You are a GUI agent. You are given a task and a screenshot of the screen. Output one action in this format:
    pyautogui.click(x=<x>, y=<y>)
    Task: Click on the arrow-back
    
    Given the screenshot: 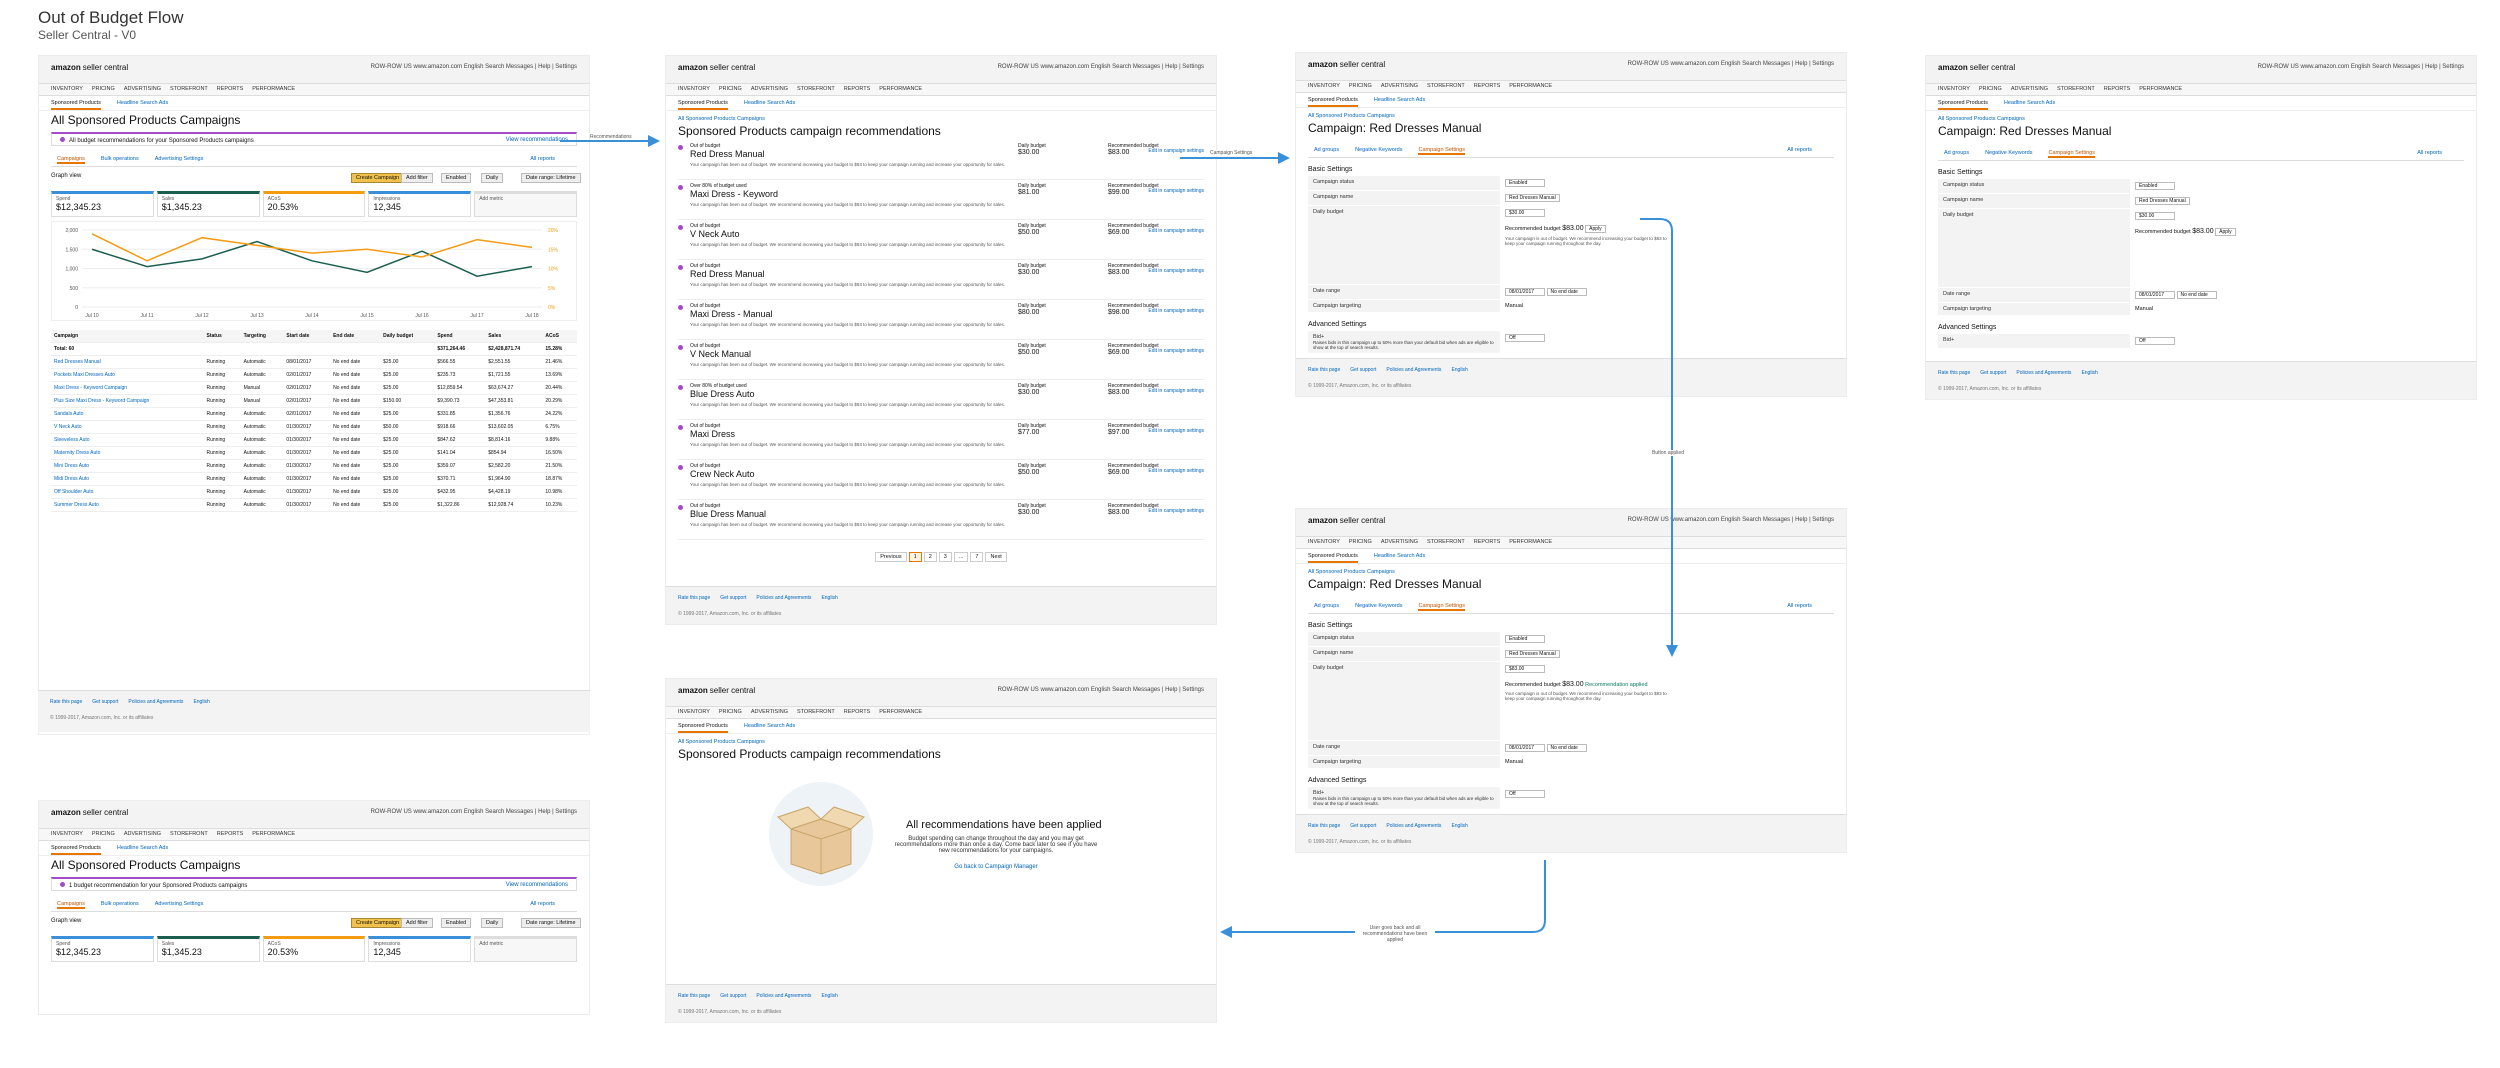 What is the action you would take?
    pyautogui.click(x=1383, y=899)
    